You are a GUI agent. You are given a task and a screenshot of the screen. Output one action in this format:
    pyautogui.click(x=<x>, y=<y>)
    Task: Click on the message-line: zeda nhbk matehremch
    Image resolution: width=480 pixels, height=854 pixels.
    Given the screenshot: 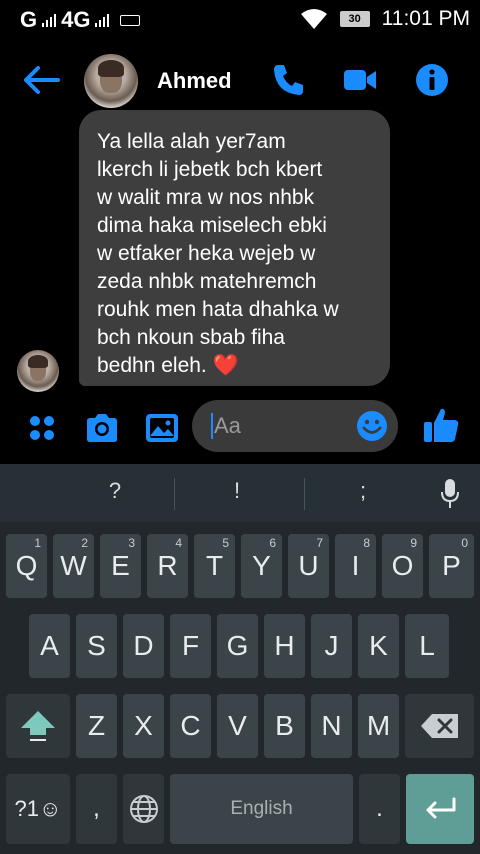 What is the action you would take?
    pyautogui.click(x=207, y=281)
    